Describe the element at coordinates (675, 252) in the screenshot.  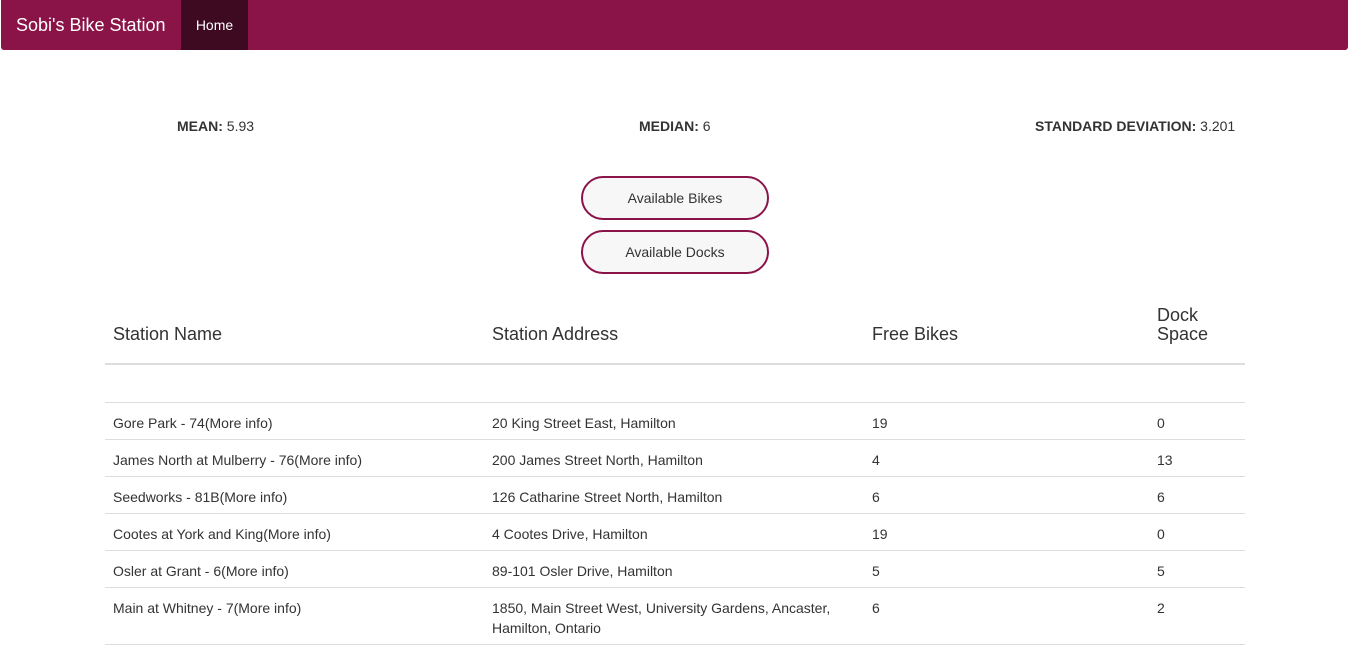
I see `available-docks-button: Available Docks` at that location.